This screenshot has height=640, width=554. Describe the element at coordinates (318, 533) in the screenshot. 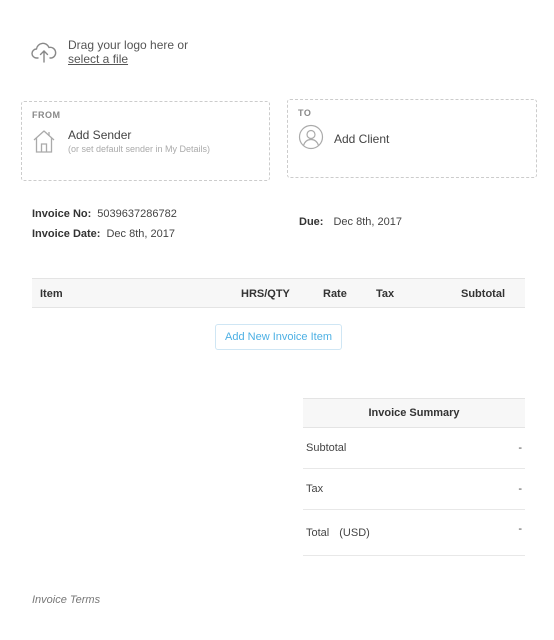

I see `total-label-text: Total` at that location.